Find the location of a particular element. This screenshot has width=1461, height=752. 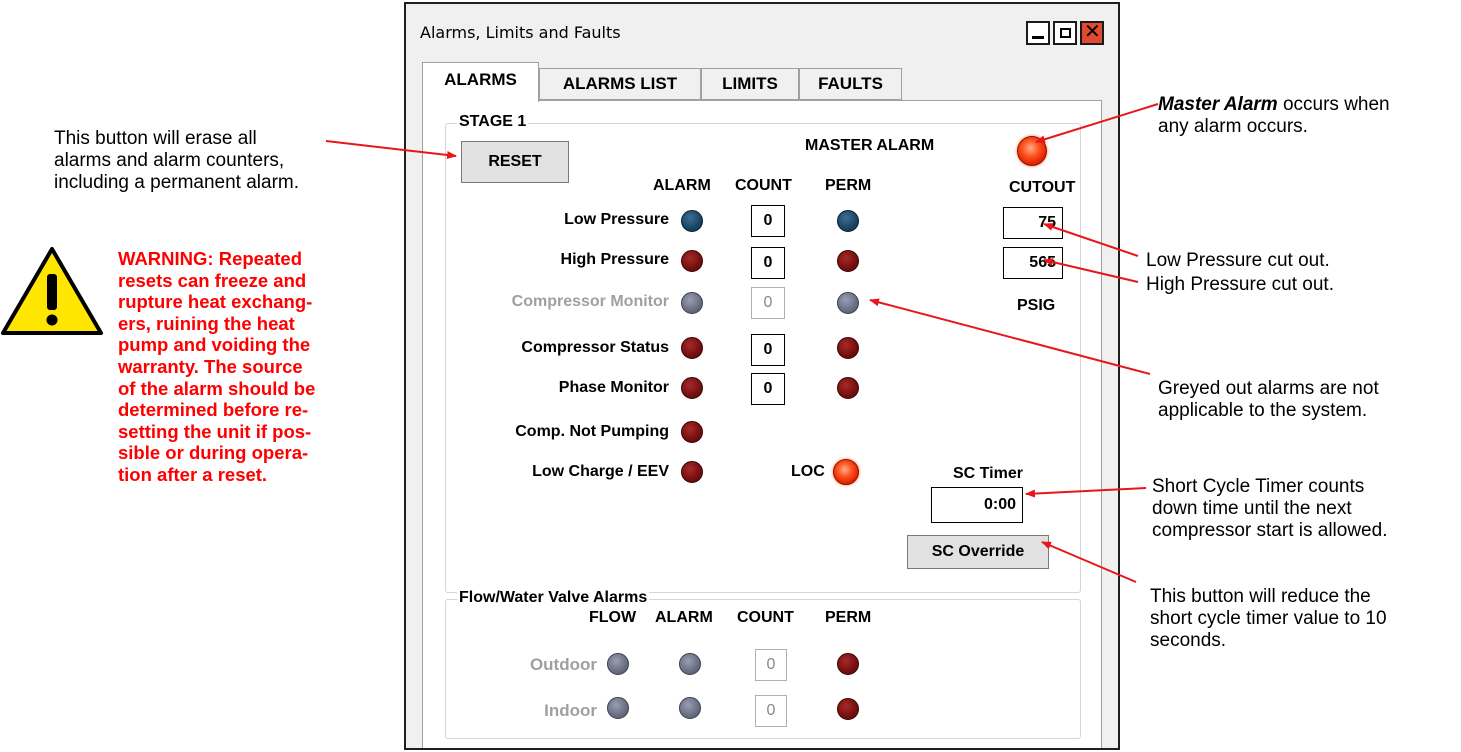

master-alarm-arrow is located at coordinates (1097, 123).